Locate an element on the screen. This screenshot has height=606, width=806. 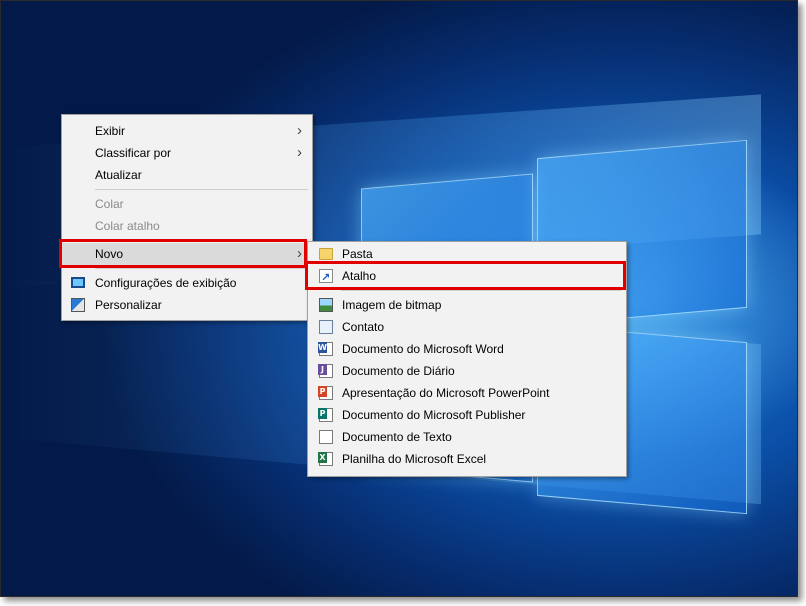
menu-item-novo: Novo › is located at coordinates (187, 254).